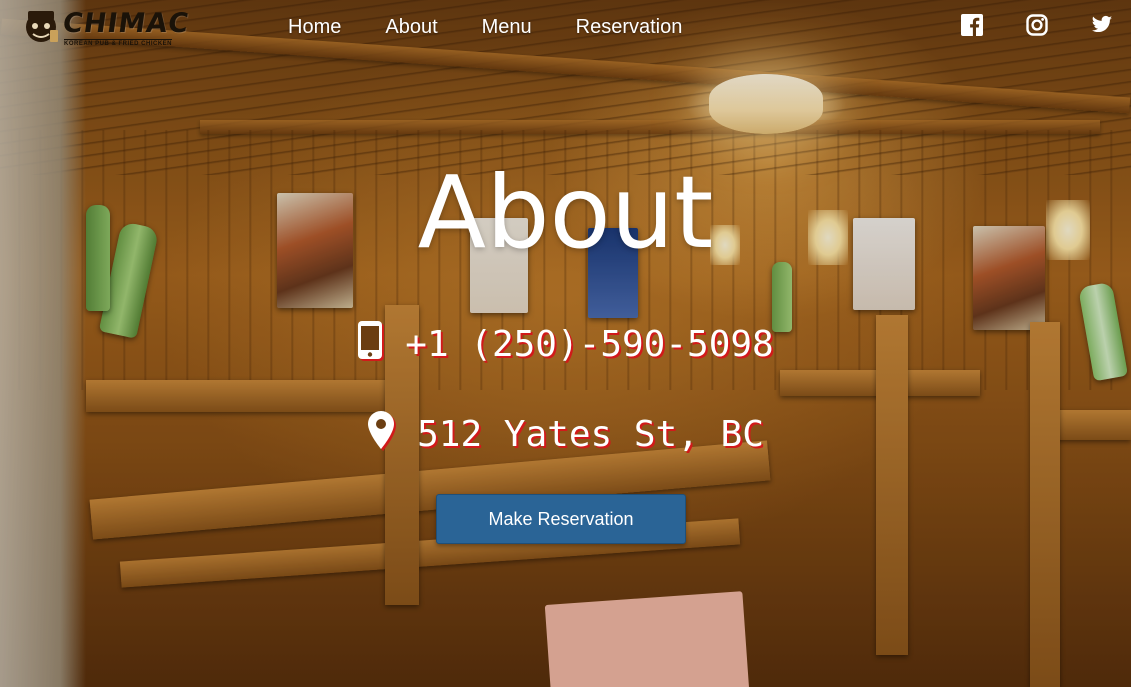 Image resolution: width=1131 pixels, height=687 pixels. I want to click on twitter-icon, so click(1102, 25).